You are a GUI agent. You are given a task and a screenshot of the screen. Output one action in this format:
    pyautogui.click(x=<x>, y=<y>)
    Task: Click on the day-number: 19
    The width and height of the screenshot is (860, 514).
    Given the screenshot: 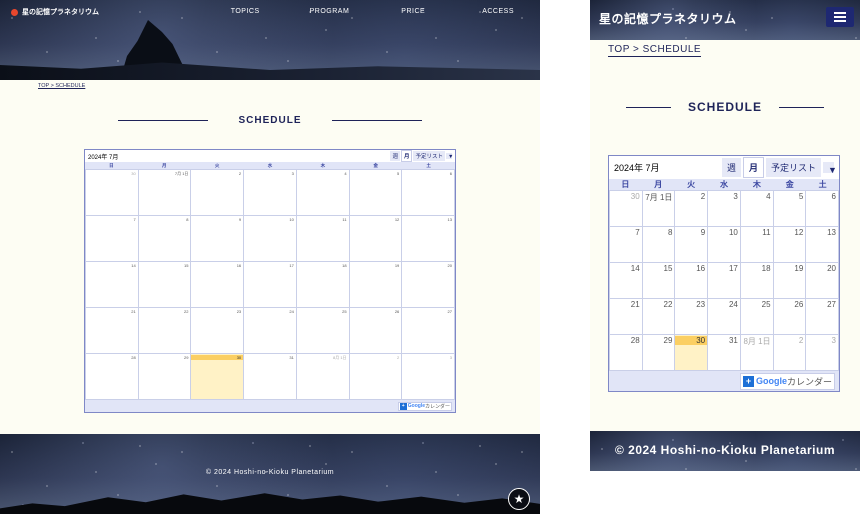 What is the action you would take?
    pyautogui.click(x=799, y=268)
    